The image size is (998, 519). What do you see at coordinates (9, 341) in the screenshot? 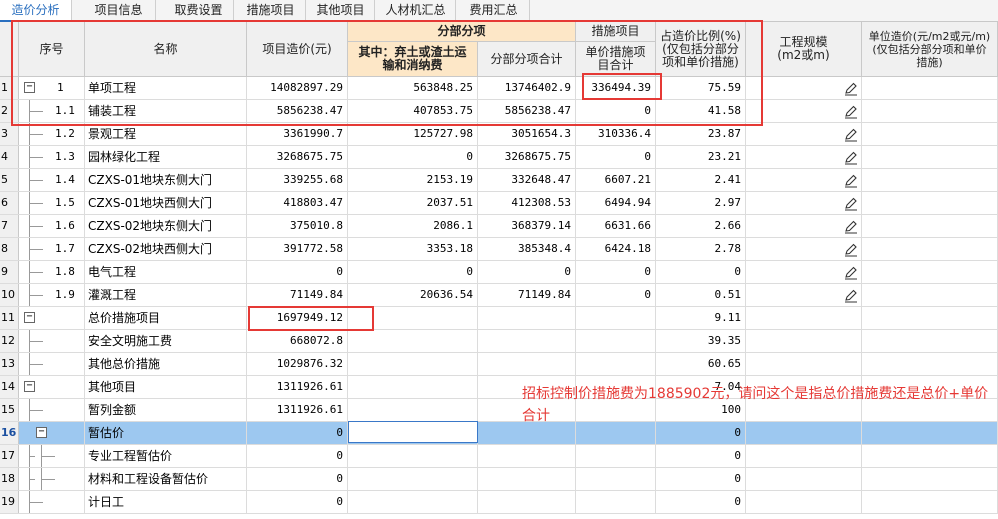
I see `row-number: 12` at bounding box center [9, 341].